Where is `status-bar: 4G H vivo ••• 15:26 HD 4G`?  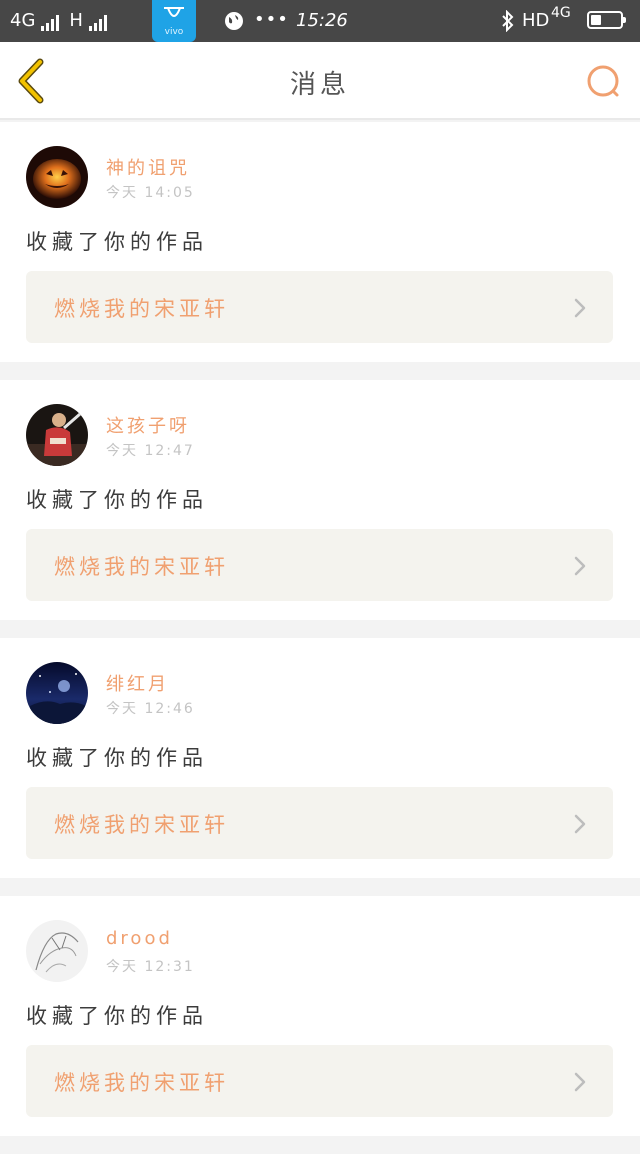 status-bar: 4G H vivo ••• 15:26 HD 4G is located at coordinates (320, 21).